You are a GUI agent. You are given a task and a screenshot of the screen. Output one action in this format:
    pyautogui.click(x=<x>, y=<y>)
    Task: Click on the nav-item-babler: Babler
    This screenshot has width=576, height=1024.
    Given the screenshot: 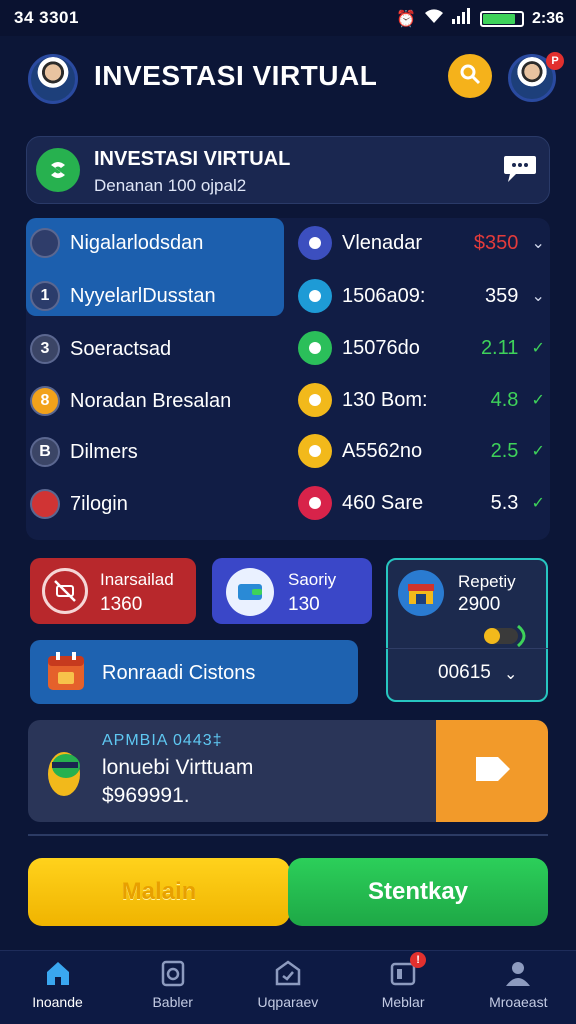 What is the action you would take?
    pyautogui.click(x=172, y=984)
    